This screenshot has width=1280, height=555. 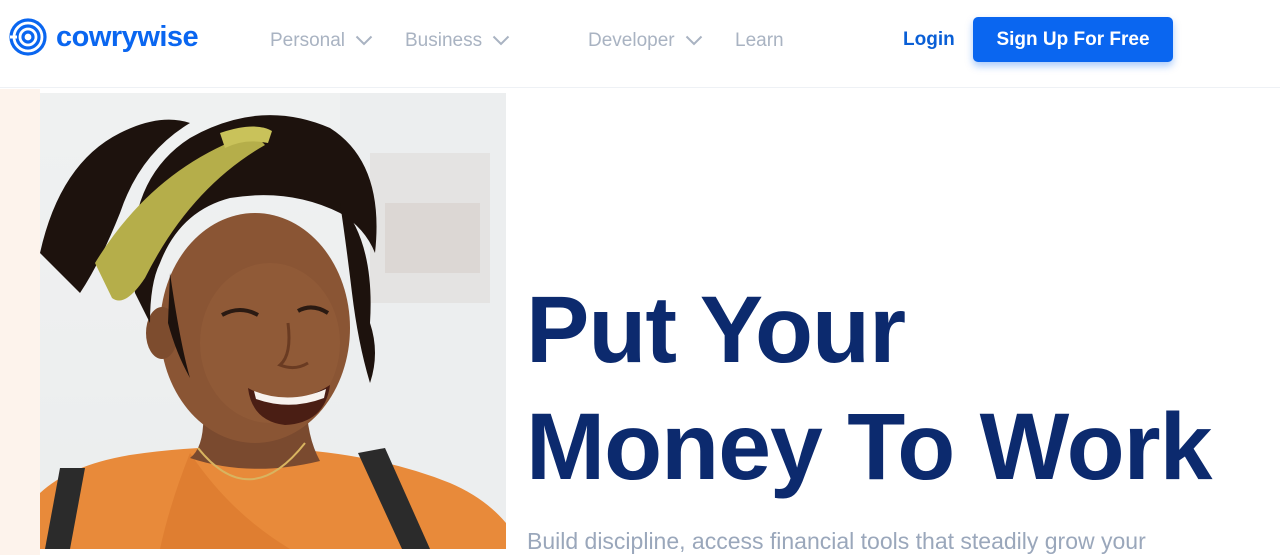 I want to click on nav-item-business: Business, so click(x=457, y=40).